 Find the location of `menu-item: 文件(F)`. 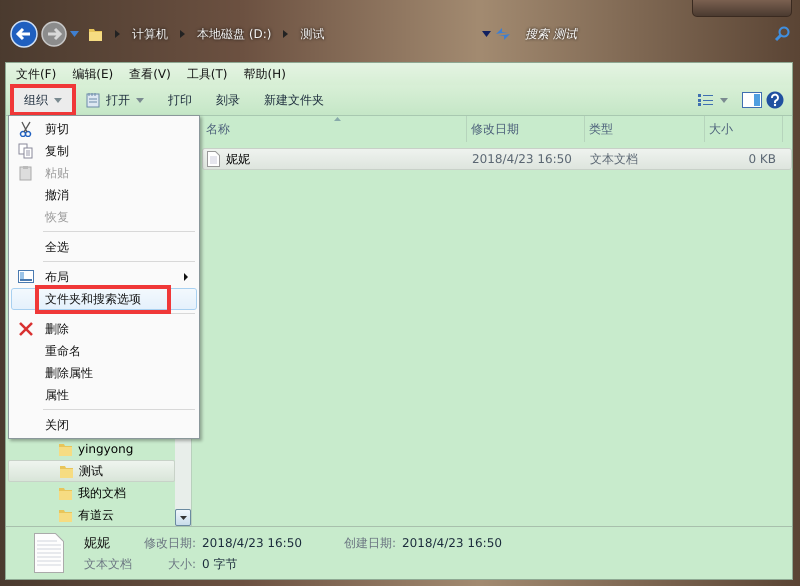

menu-item: 文件(F) is located at coordinates (36, 74).